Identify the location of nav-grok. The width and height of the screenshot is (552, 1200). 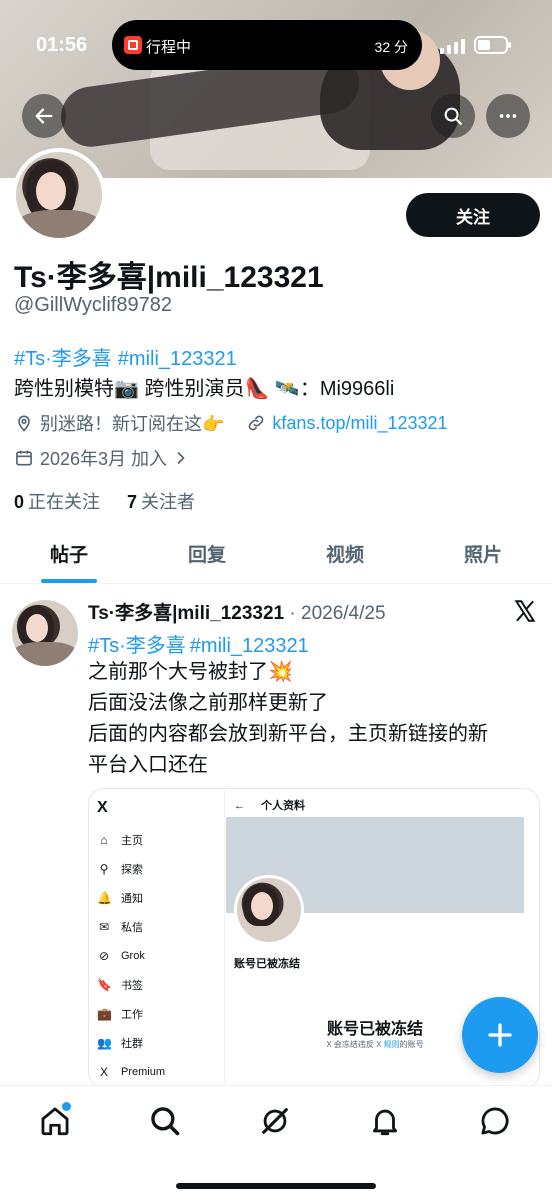
(275, 1121).